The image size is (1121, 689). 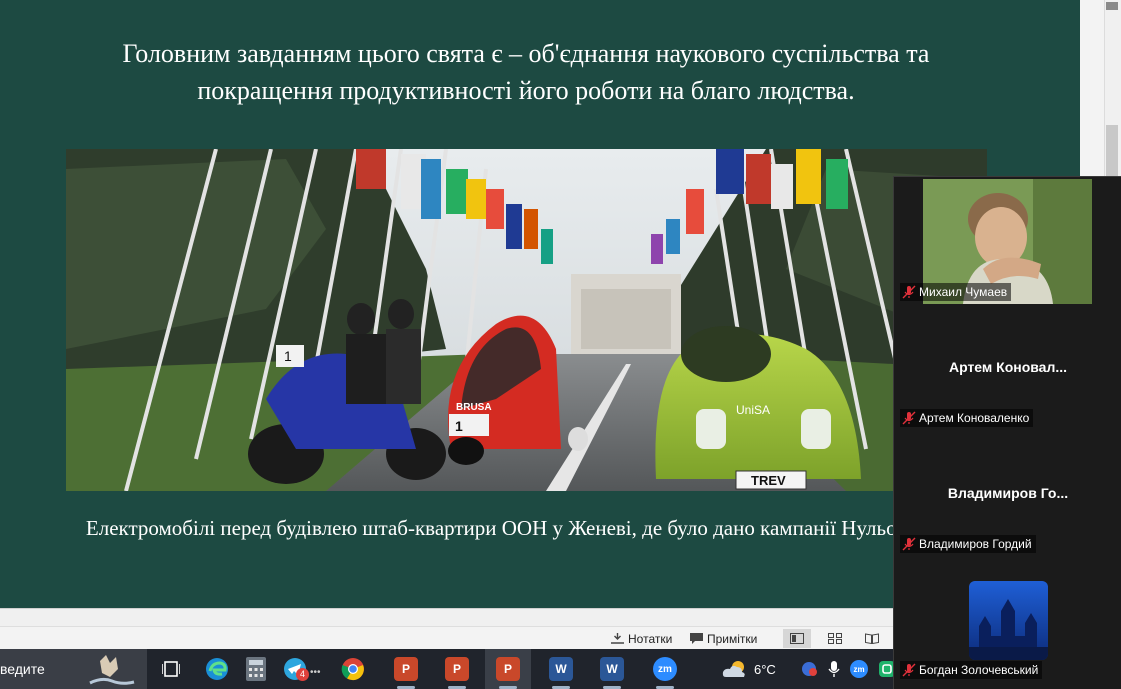 I want to click on castle-avatar-icon, so click(x=1008, y=620).